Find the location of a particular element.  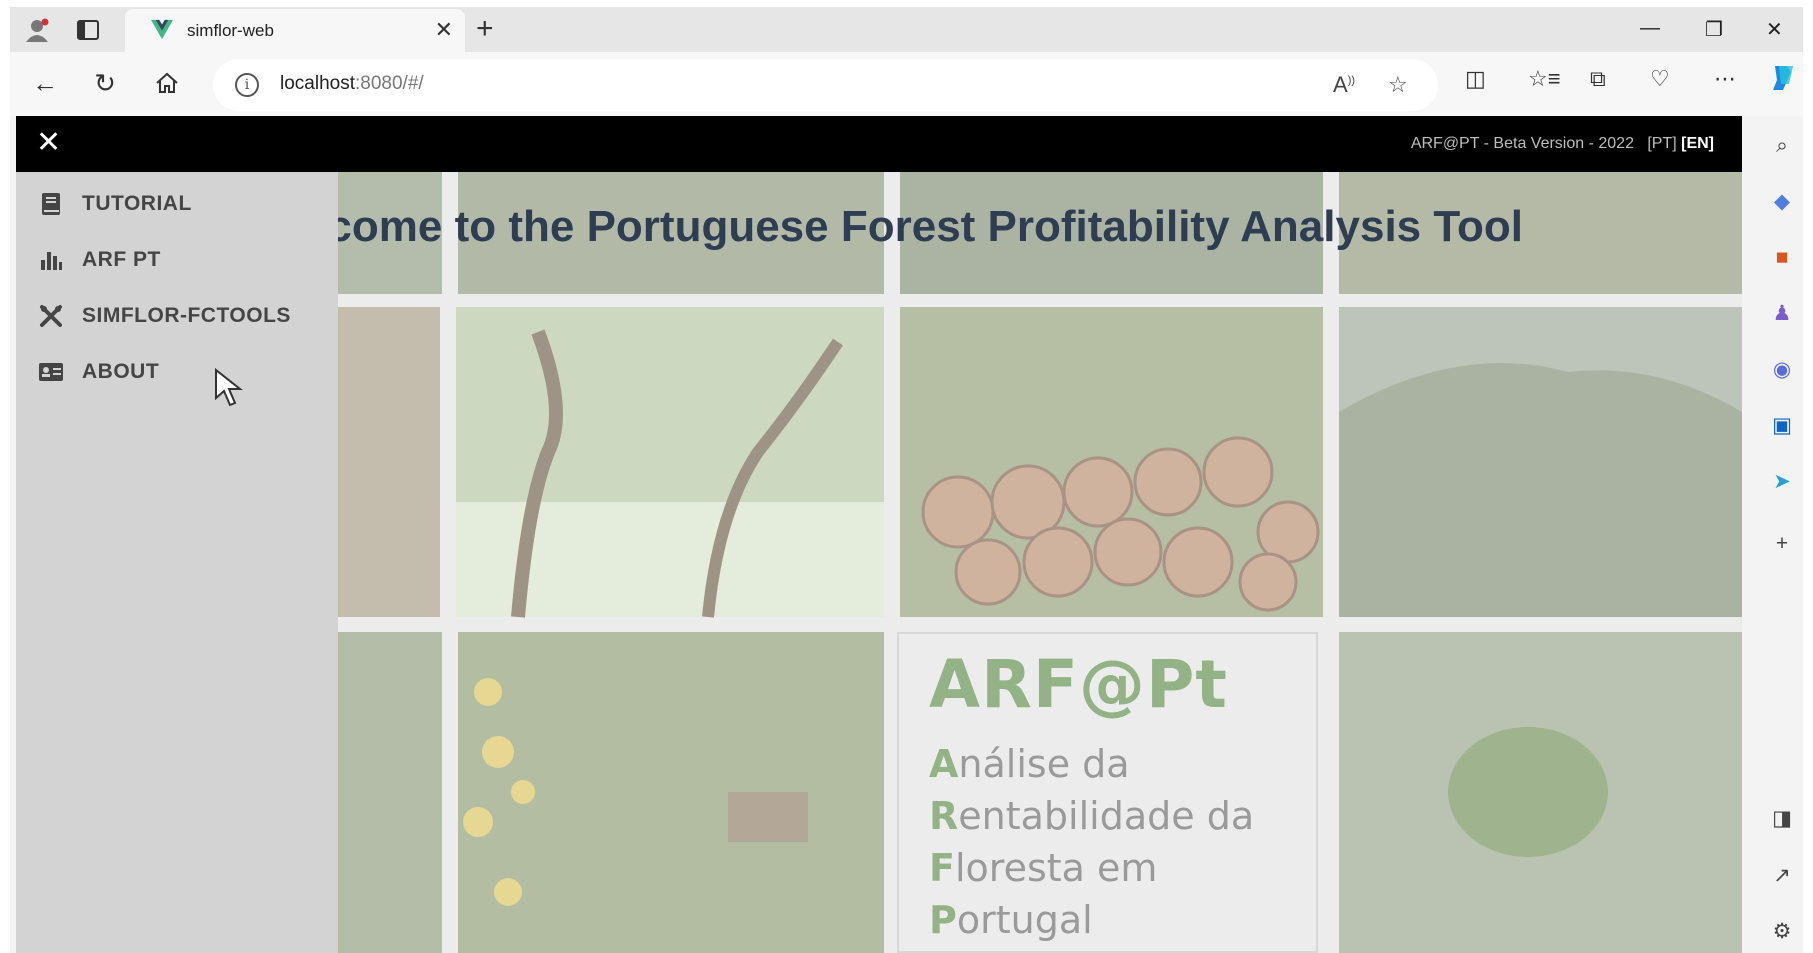

close-menu-icon: ✕ is located at coordinates (48, 143).